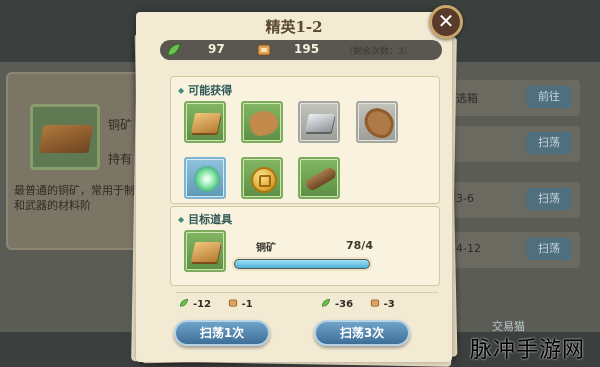  I want to click on target-item-name: 铜矿, so click(266, 248).